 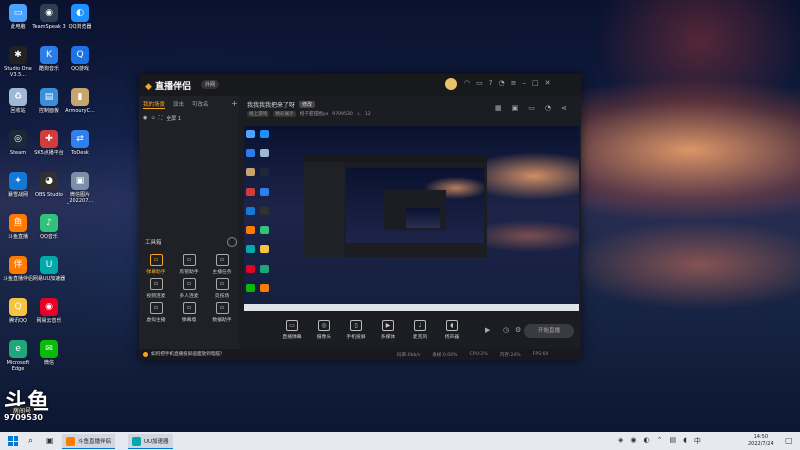 What do you see at coordinates (49, 143) in the screenshot?
I see `desktop-icon: ✚ SK5点播平台` at bounding box center [49, 143].